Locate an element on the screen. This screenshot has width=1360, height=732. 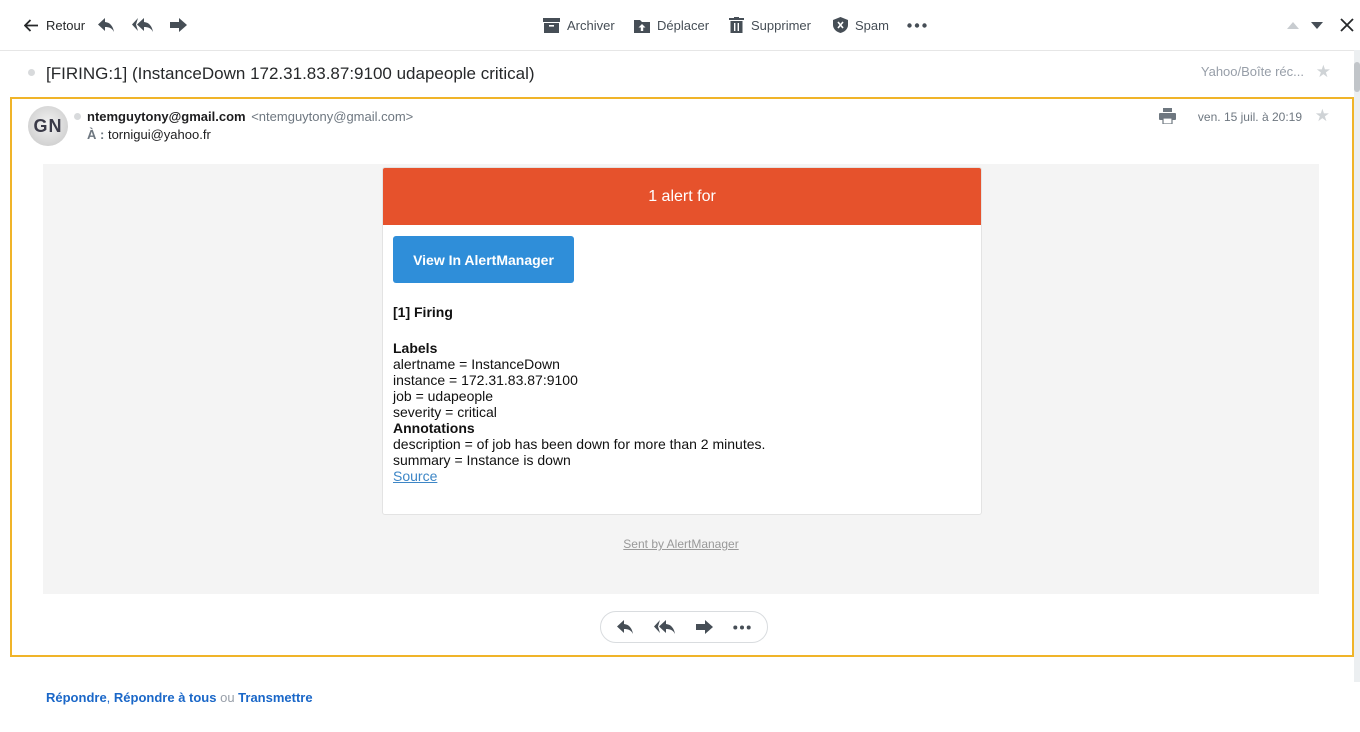
label-line: severity = critical is located at coordinates (445, 412).